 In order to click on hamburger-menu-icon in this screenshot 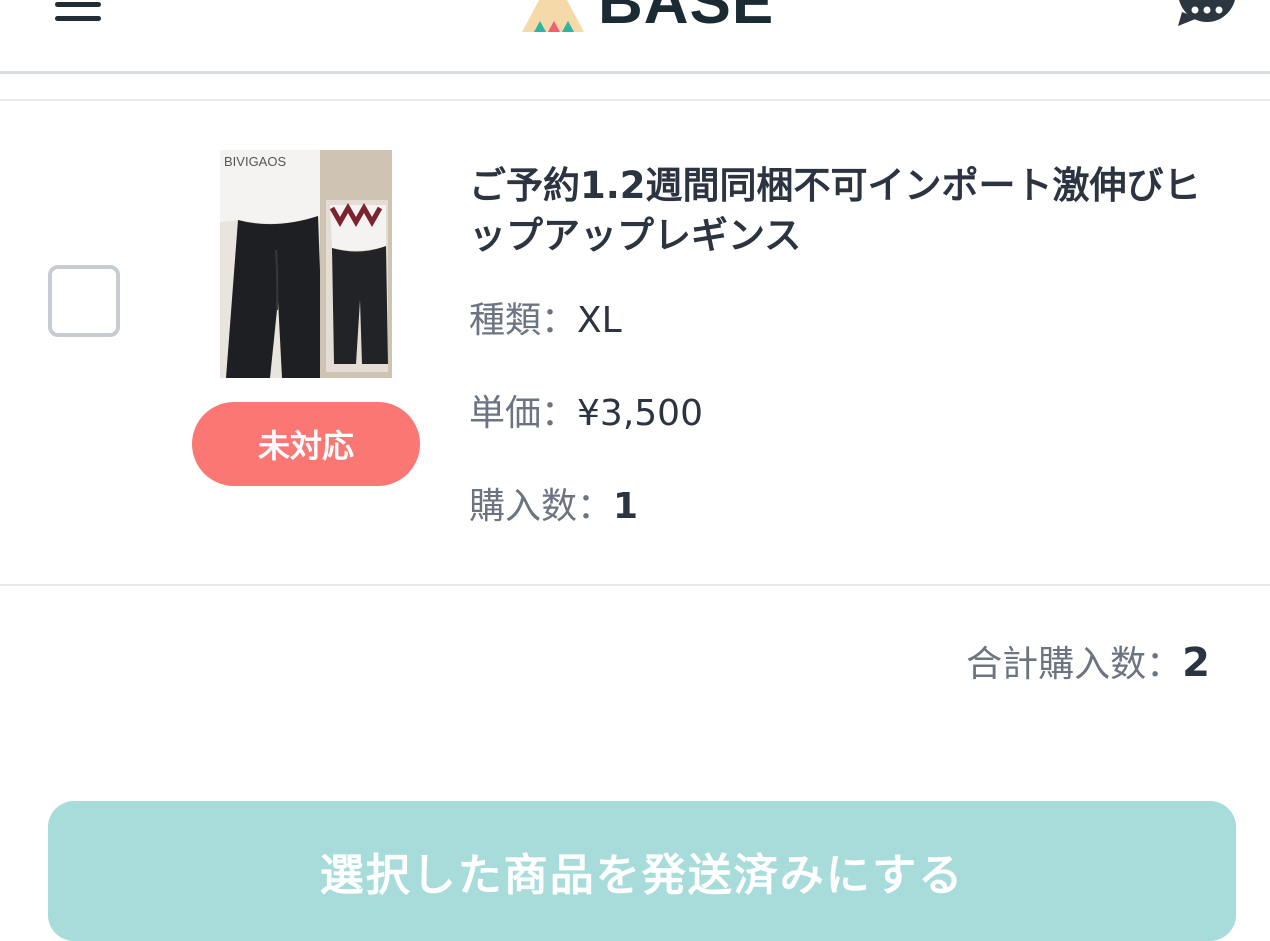, I will do `click(78, 11)`.